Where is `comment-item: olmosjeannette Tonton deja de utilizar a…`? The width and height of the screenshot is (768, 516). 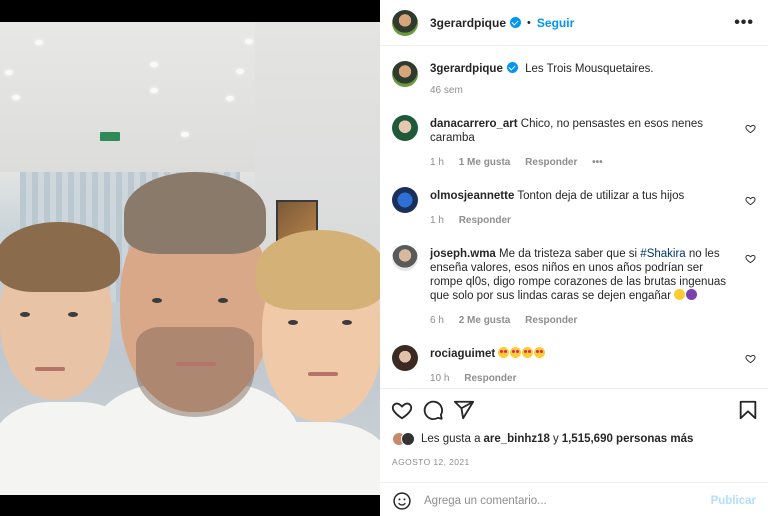 comment-item: olmosjeannette Tonton deja de utilizar a… is located at coordinates (577, 209).